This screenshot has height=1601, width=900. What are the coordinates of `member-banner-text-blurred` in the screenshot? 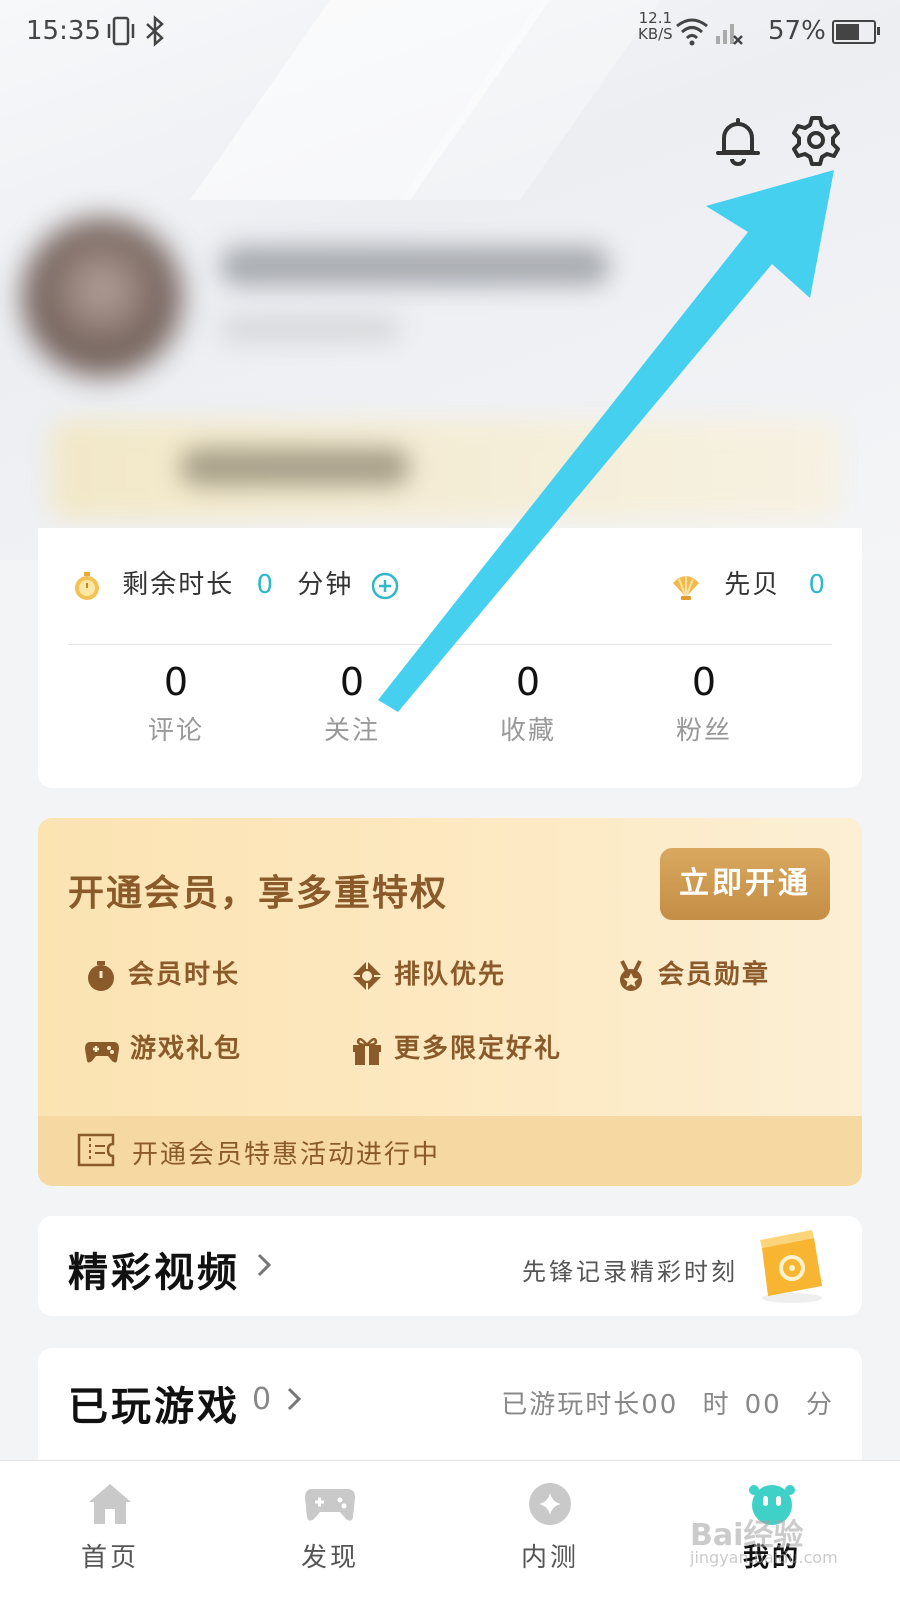 It's located at (295, 467).